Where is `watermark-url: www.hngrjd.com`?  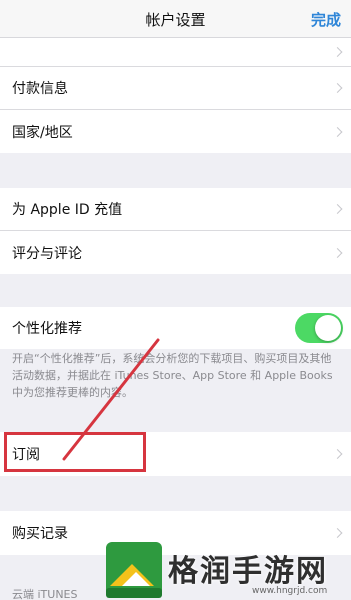 watermark-url: www.hngrjd.com is located at coordinates (290, 591).